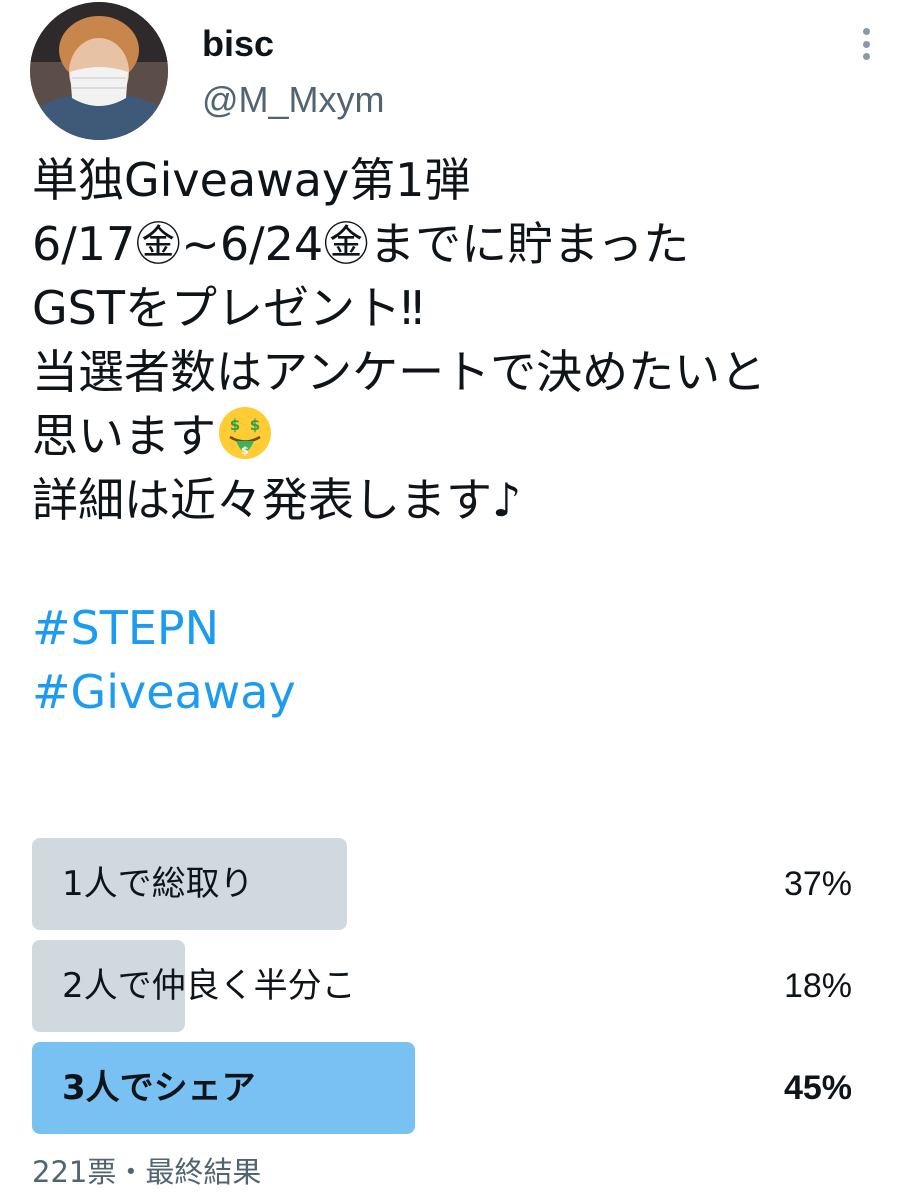  What do you see at coordinates (467, 628) in the screenshot?
I see `hashtag-link: #STEPN` at bounding box center [467, 628].